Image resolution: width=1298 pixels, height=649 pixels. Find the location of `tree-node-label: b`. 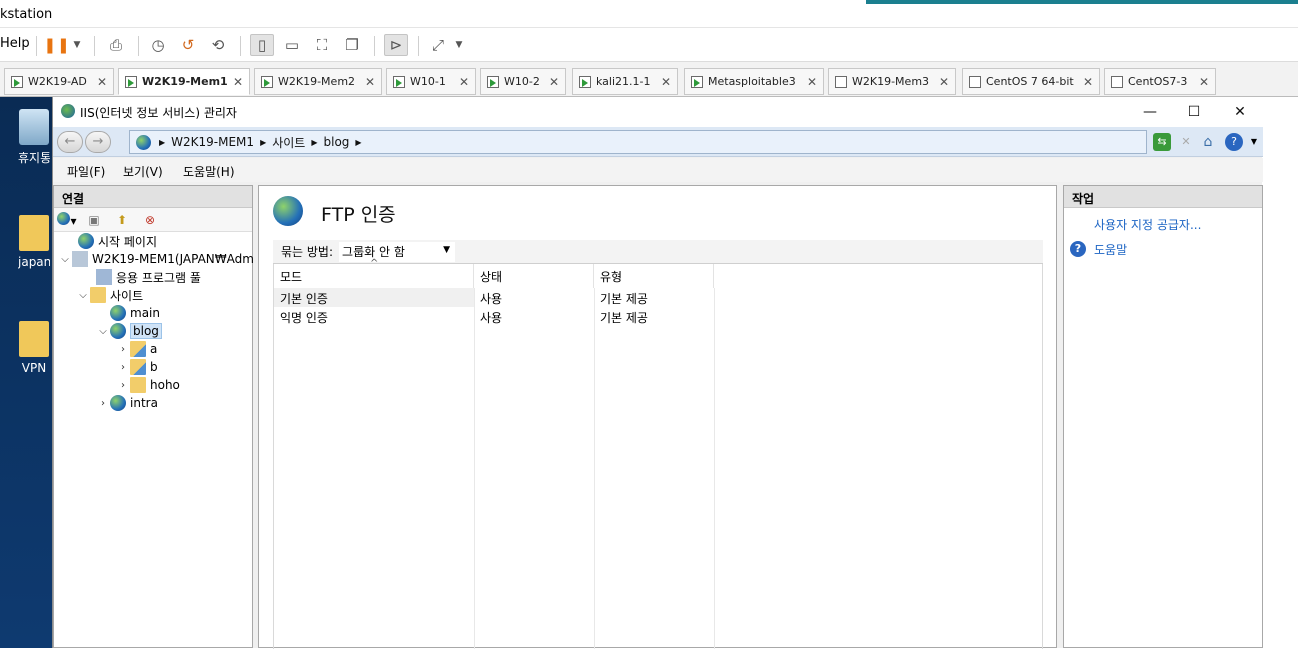

tree-node-label: b is located at coordinates (154, 367).